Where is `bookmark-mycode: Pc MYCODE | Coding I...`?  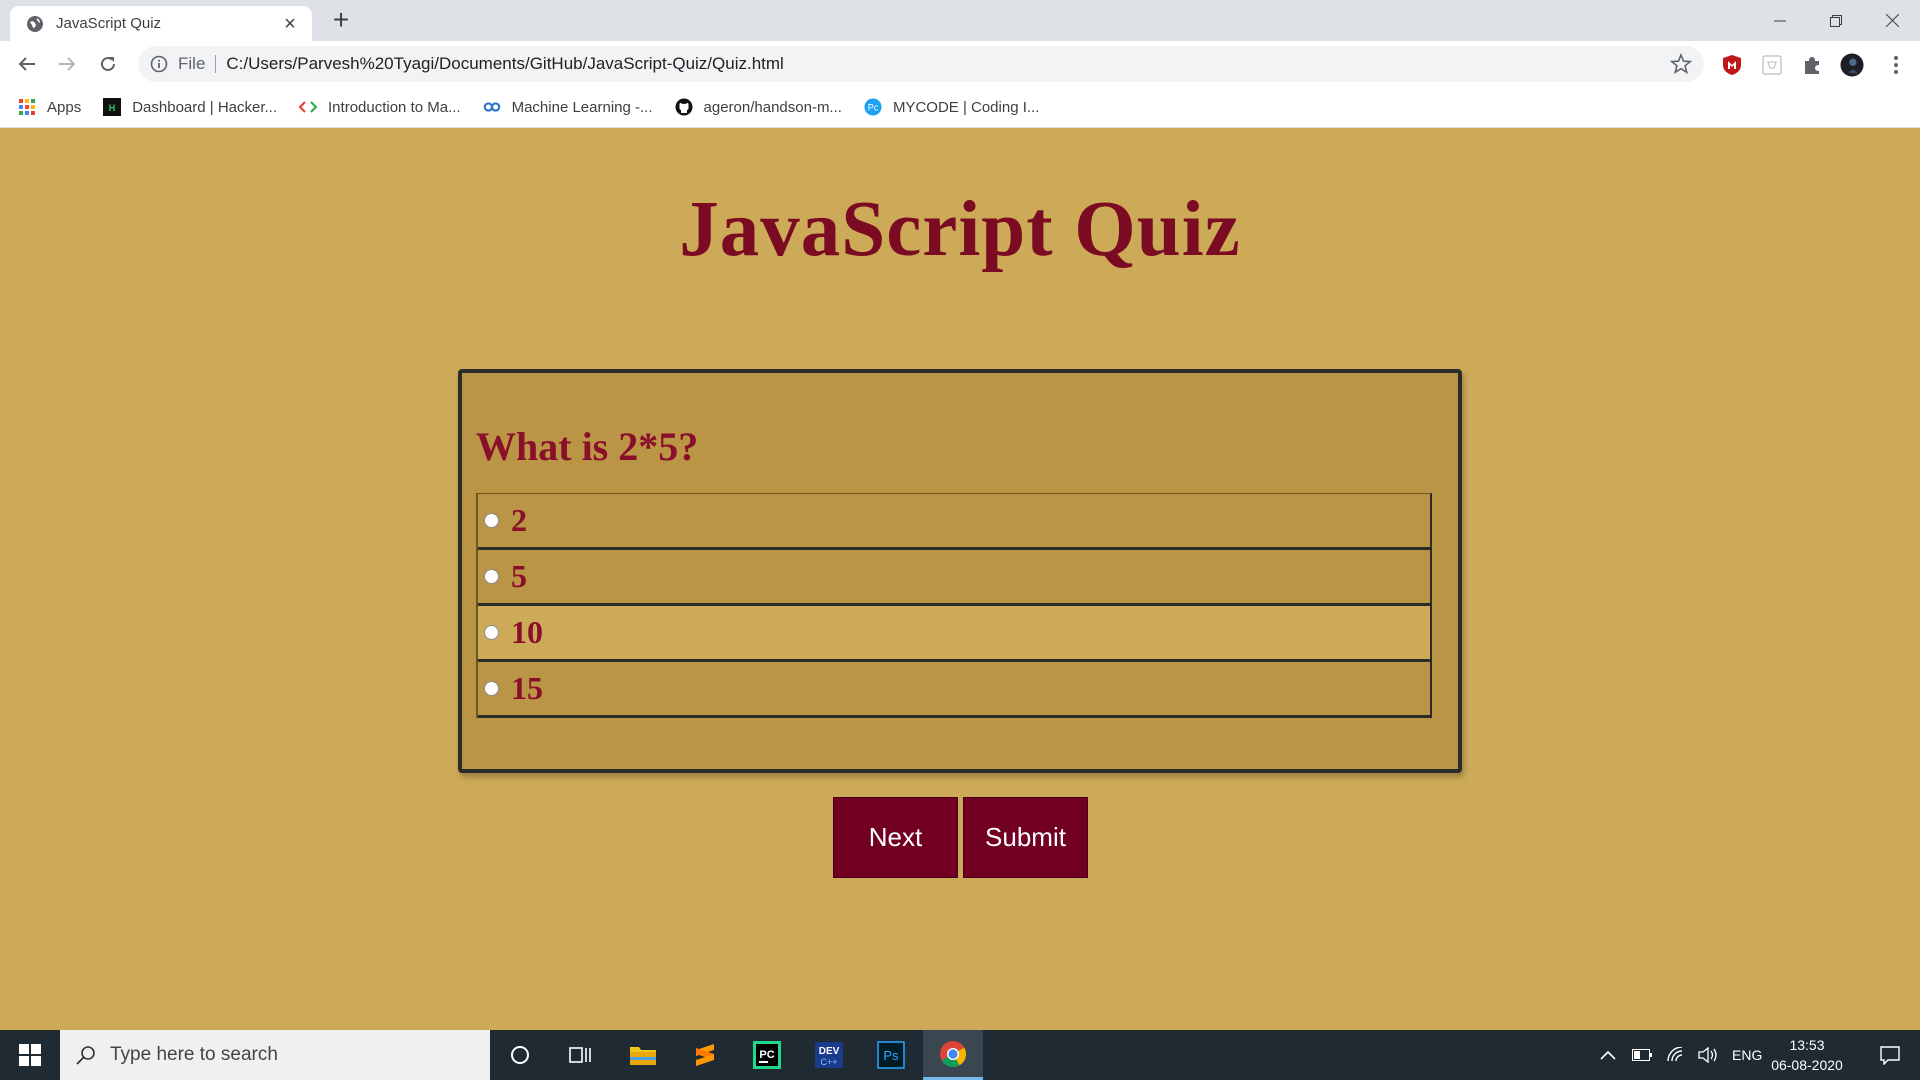 bookmark-mycode: Pc MYCODE | Coding I... is located at coordinates (951, 107).